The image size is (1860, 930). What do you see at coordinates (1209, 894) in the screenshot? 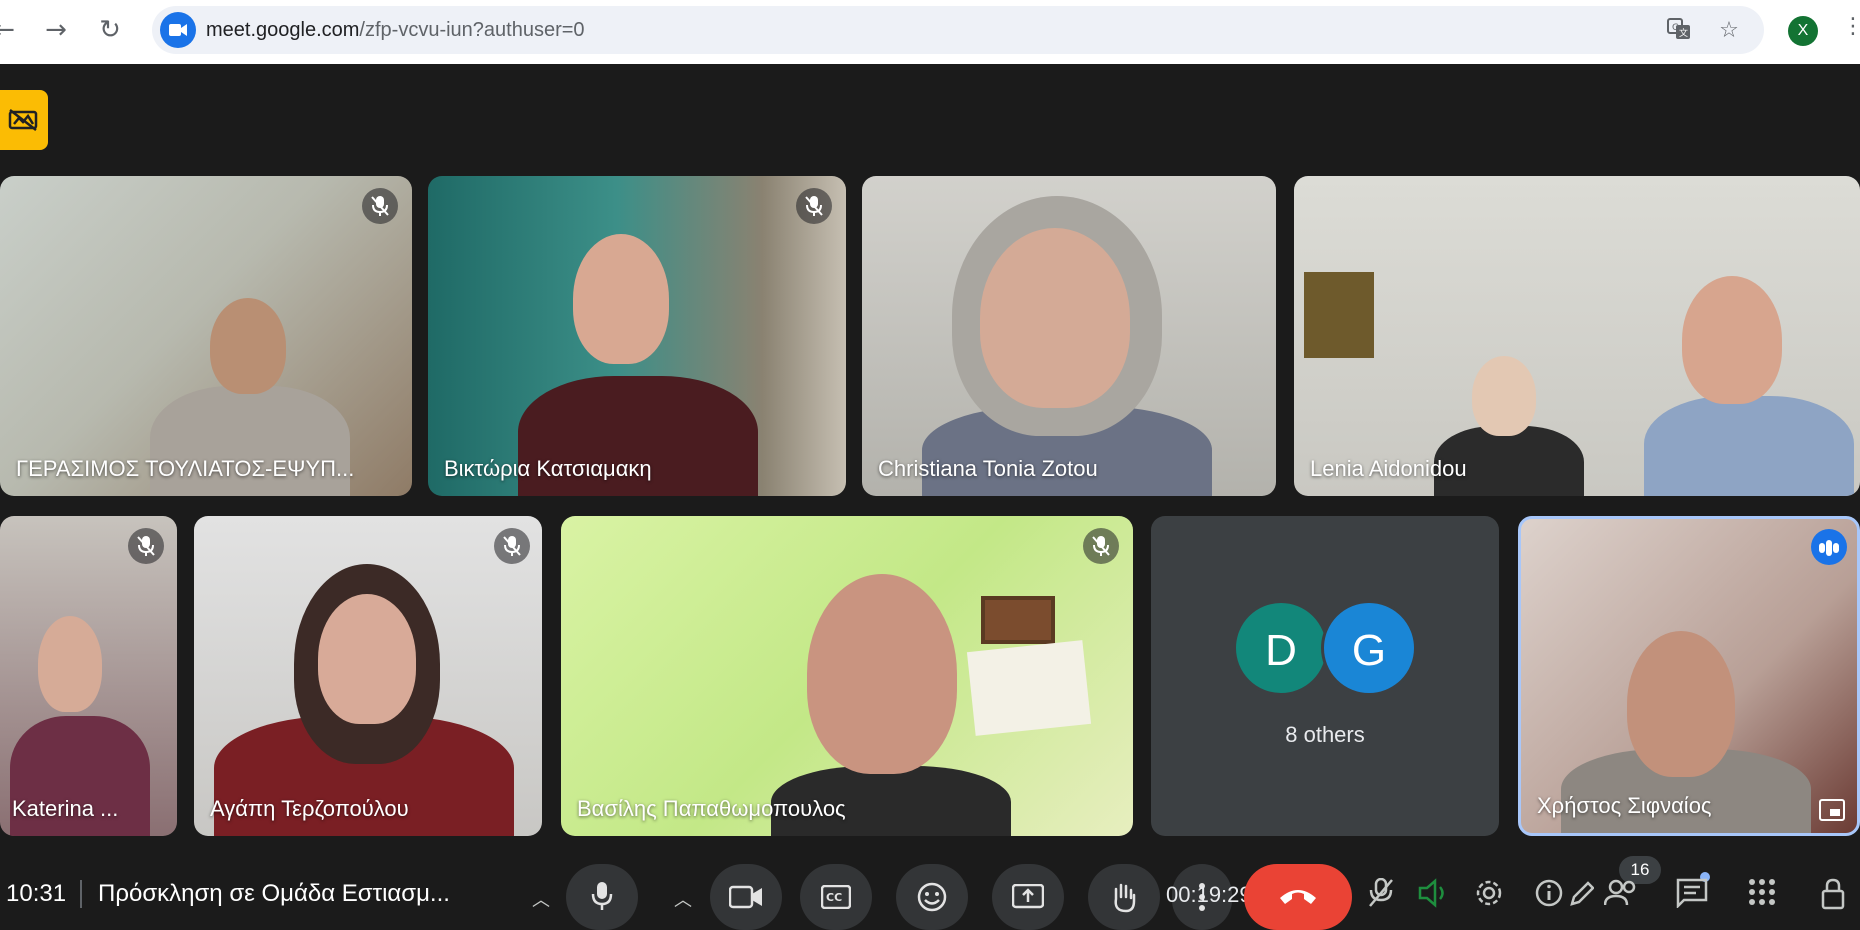
I see `meeting-timer: 00:19:29` at bounding box center [1209, 894].